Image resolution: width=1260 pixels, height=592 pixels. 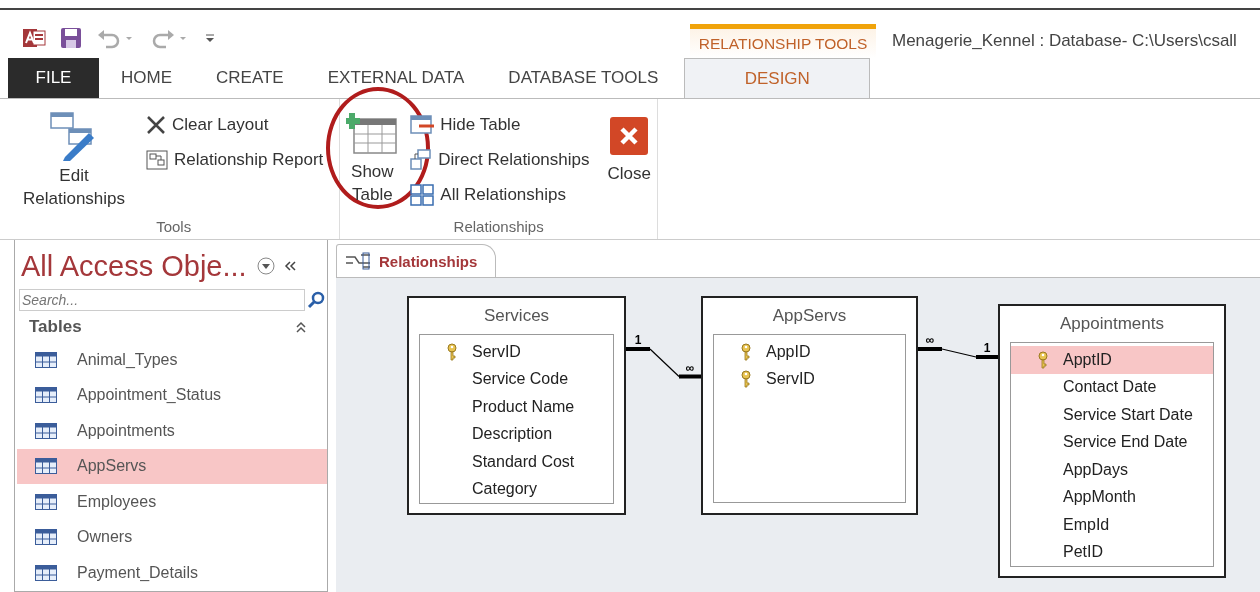 What do you see at coordinates (358, 261) in the screenshot?
I see `relationships-icon` at bounding box center [358, 261].